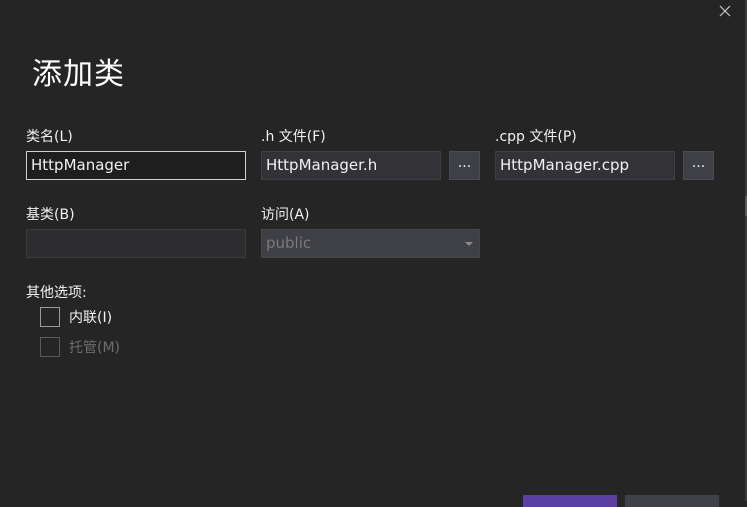 The width and height of the screenshot is (747, 507). Describe the element at coordinates (78, 74) in the screenshot. I see `dialog-title: 添加类` at that location.